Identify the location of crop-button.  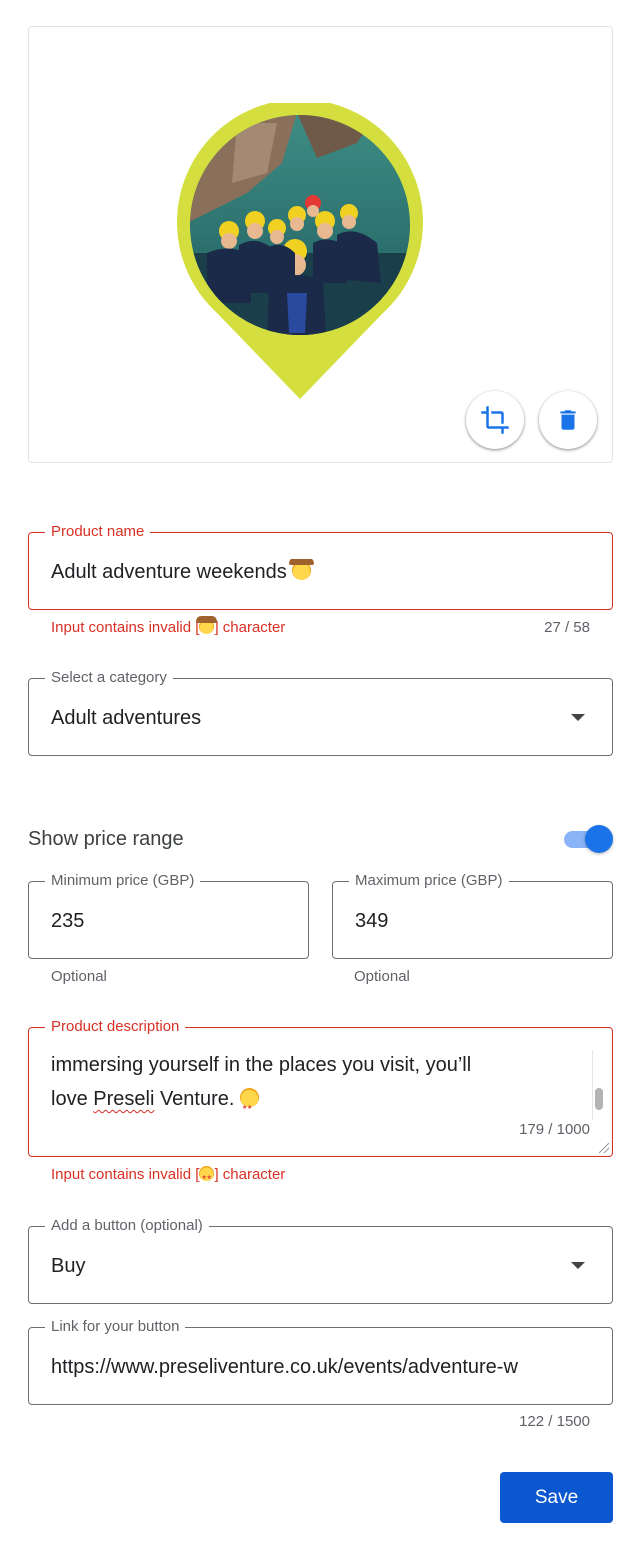
(495, 420).